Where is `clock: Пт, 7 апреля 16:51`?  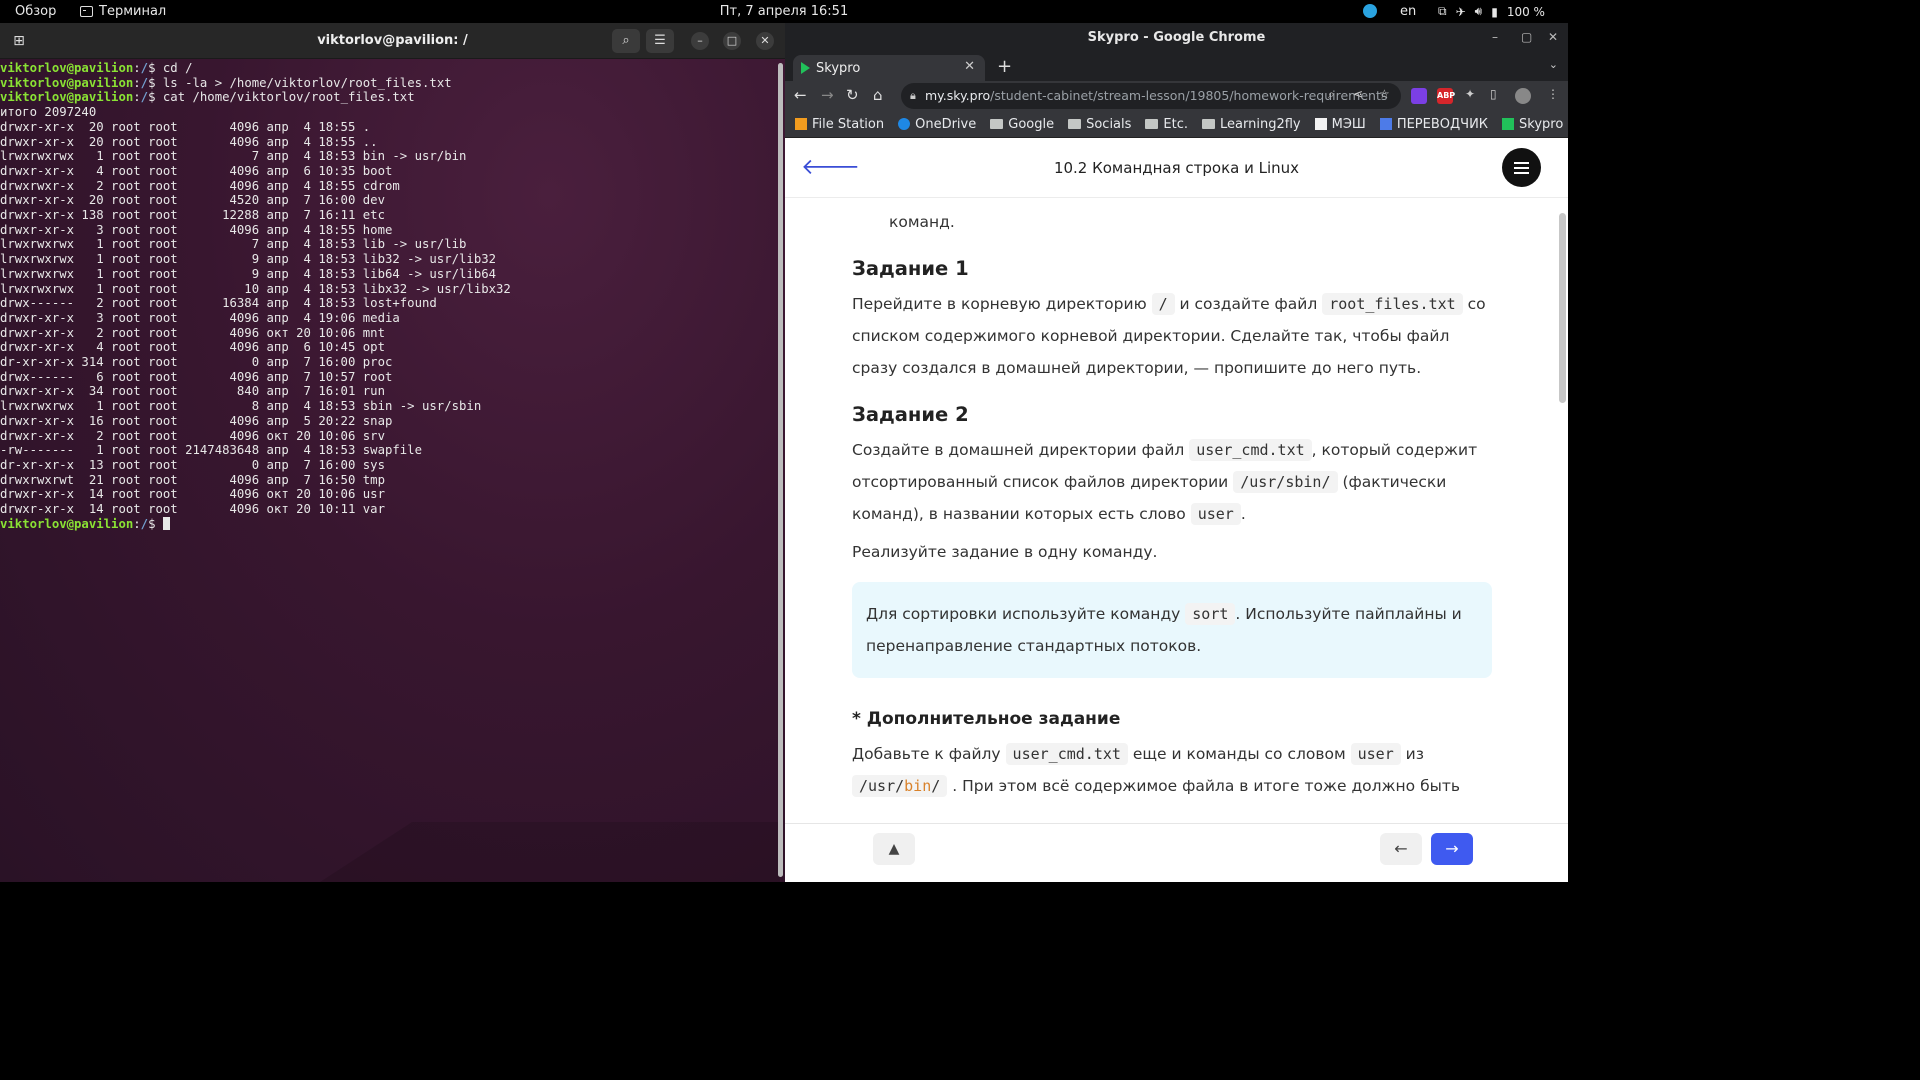
clock: Пт, 7 апреля 16:51 is located at coordinates (784, 11).